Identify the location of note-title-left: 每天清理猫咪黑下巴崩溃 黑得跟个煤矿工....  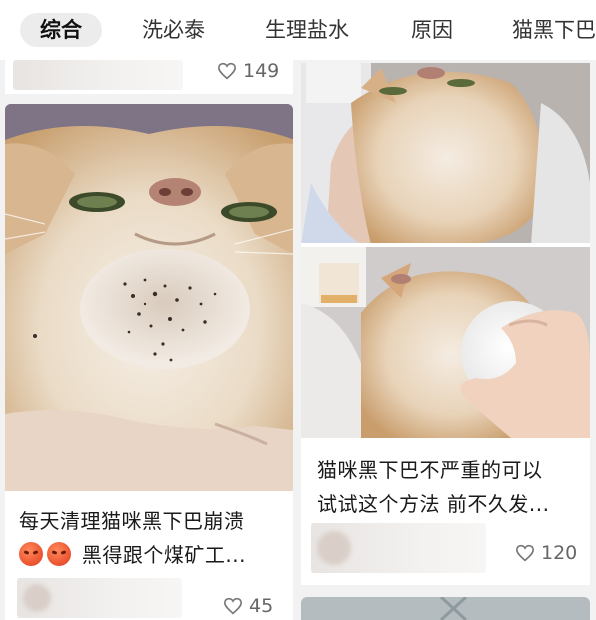
(132, 538).